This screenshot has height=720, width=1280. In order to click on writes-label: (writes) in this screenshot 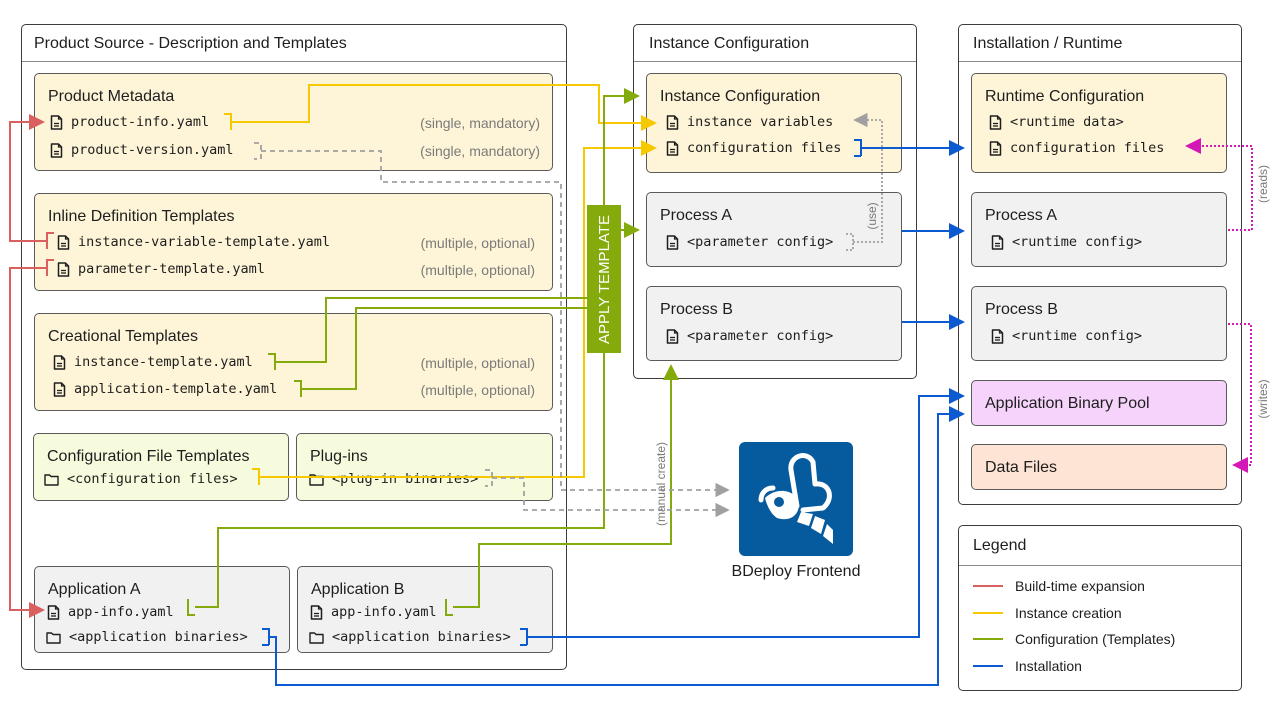, I will do `click(1263, 399)`.